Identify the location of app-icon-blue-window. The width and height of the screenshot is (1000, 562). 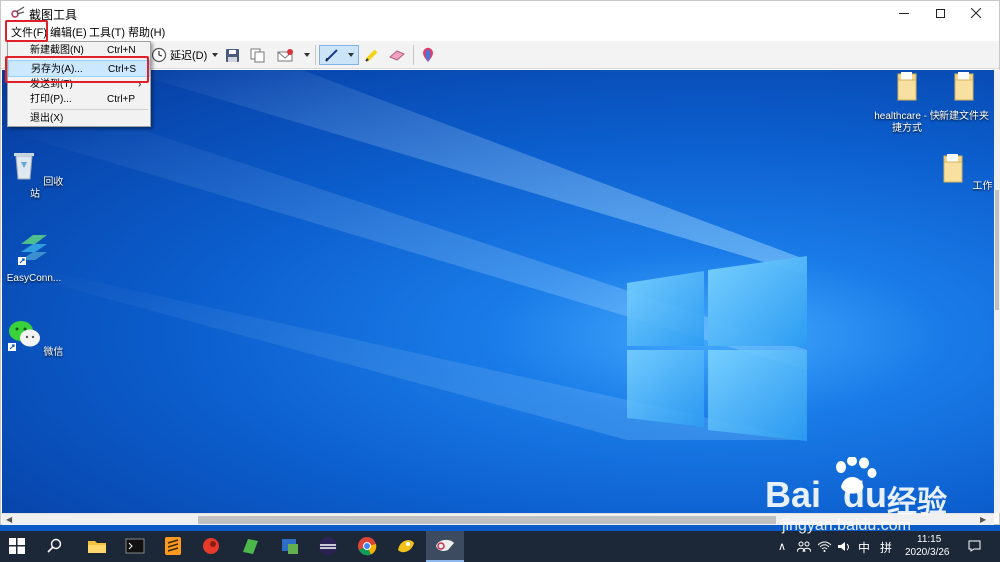
(290, 546).